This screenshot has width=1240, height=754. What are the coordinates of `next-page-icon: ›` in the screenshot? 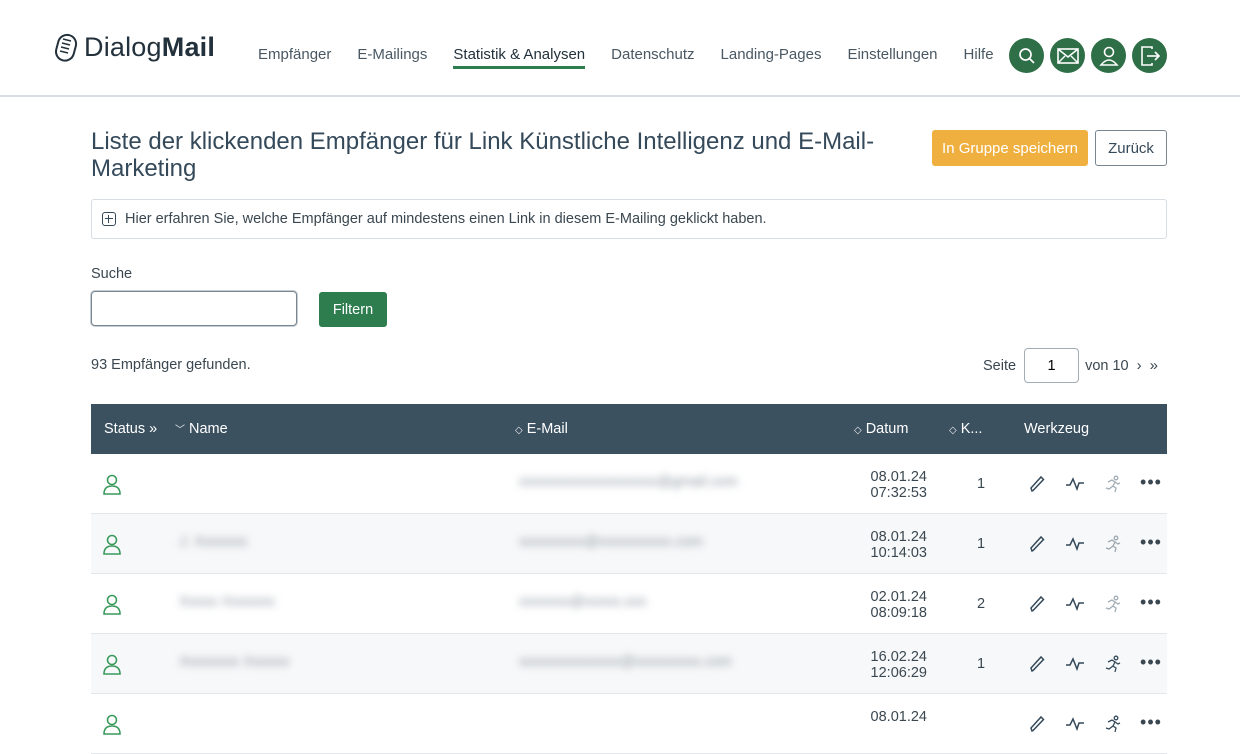 It's located at (1139, 365).